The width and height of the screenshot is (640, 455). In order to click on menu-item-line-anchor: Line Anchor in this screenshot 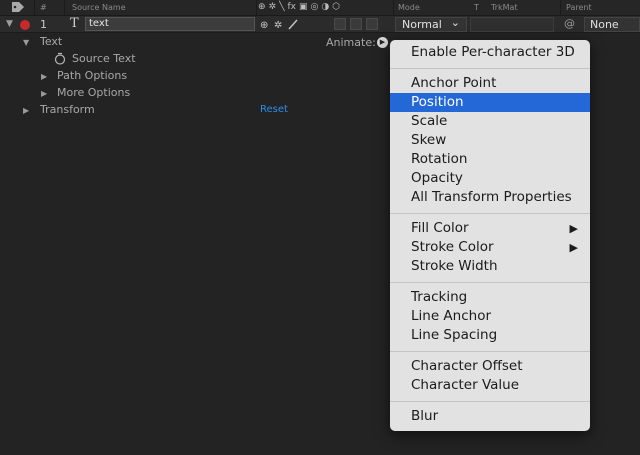, I will do `click(490, 316)`.